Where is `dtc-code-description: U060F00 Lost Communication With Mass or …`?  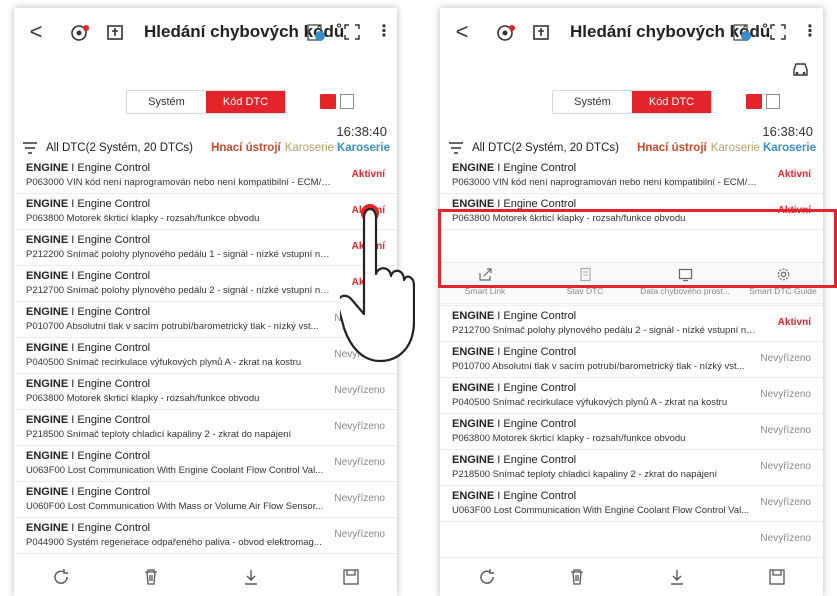 dtc-code-description: U060F00 Lost Communication With Mass or … is located at coordinates (175, 506).